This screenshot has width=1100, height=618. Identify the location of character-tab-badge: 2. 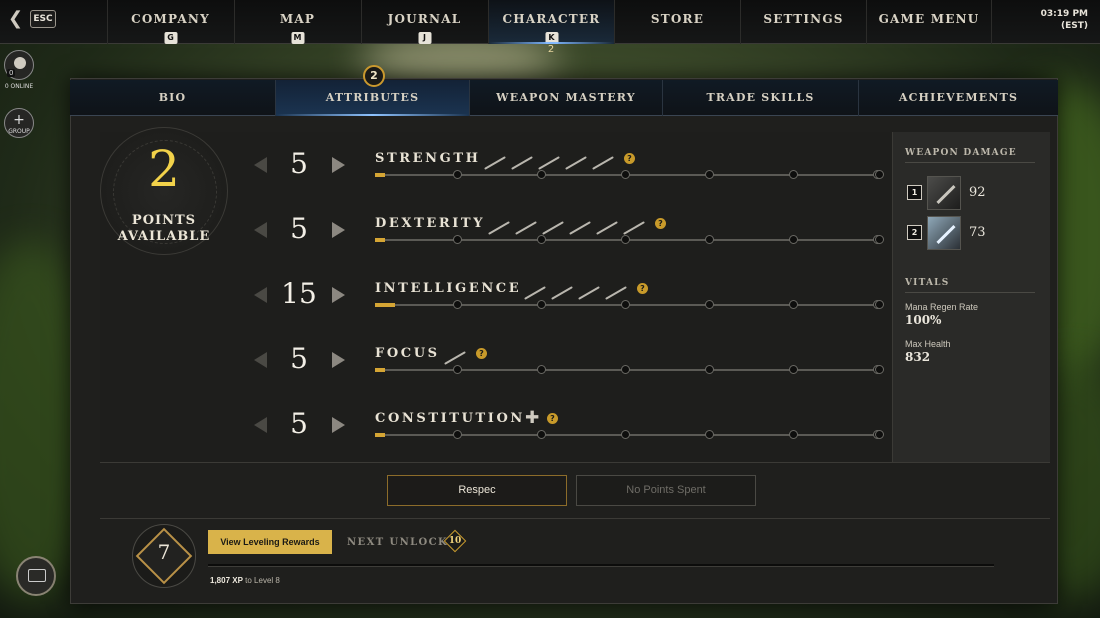
(551, 49).